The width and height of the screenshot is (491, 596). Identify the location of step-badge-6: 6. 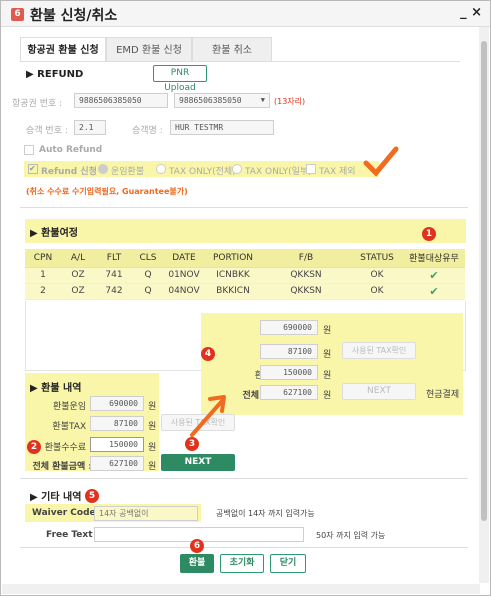
(197, 546).